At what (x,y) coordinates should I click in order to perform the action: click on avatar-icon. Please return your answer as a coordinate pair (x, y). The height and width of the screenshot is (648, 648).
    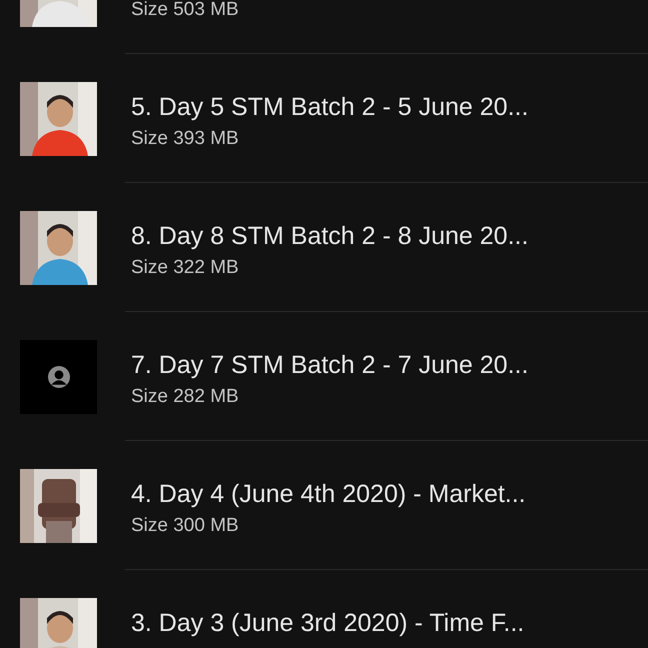
    Looking at the image, I should click on (59, 377).